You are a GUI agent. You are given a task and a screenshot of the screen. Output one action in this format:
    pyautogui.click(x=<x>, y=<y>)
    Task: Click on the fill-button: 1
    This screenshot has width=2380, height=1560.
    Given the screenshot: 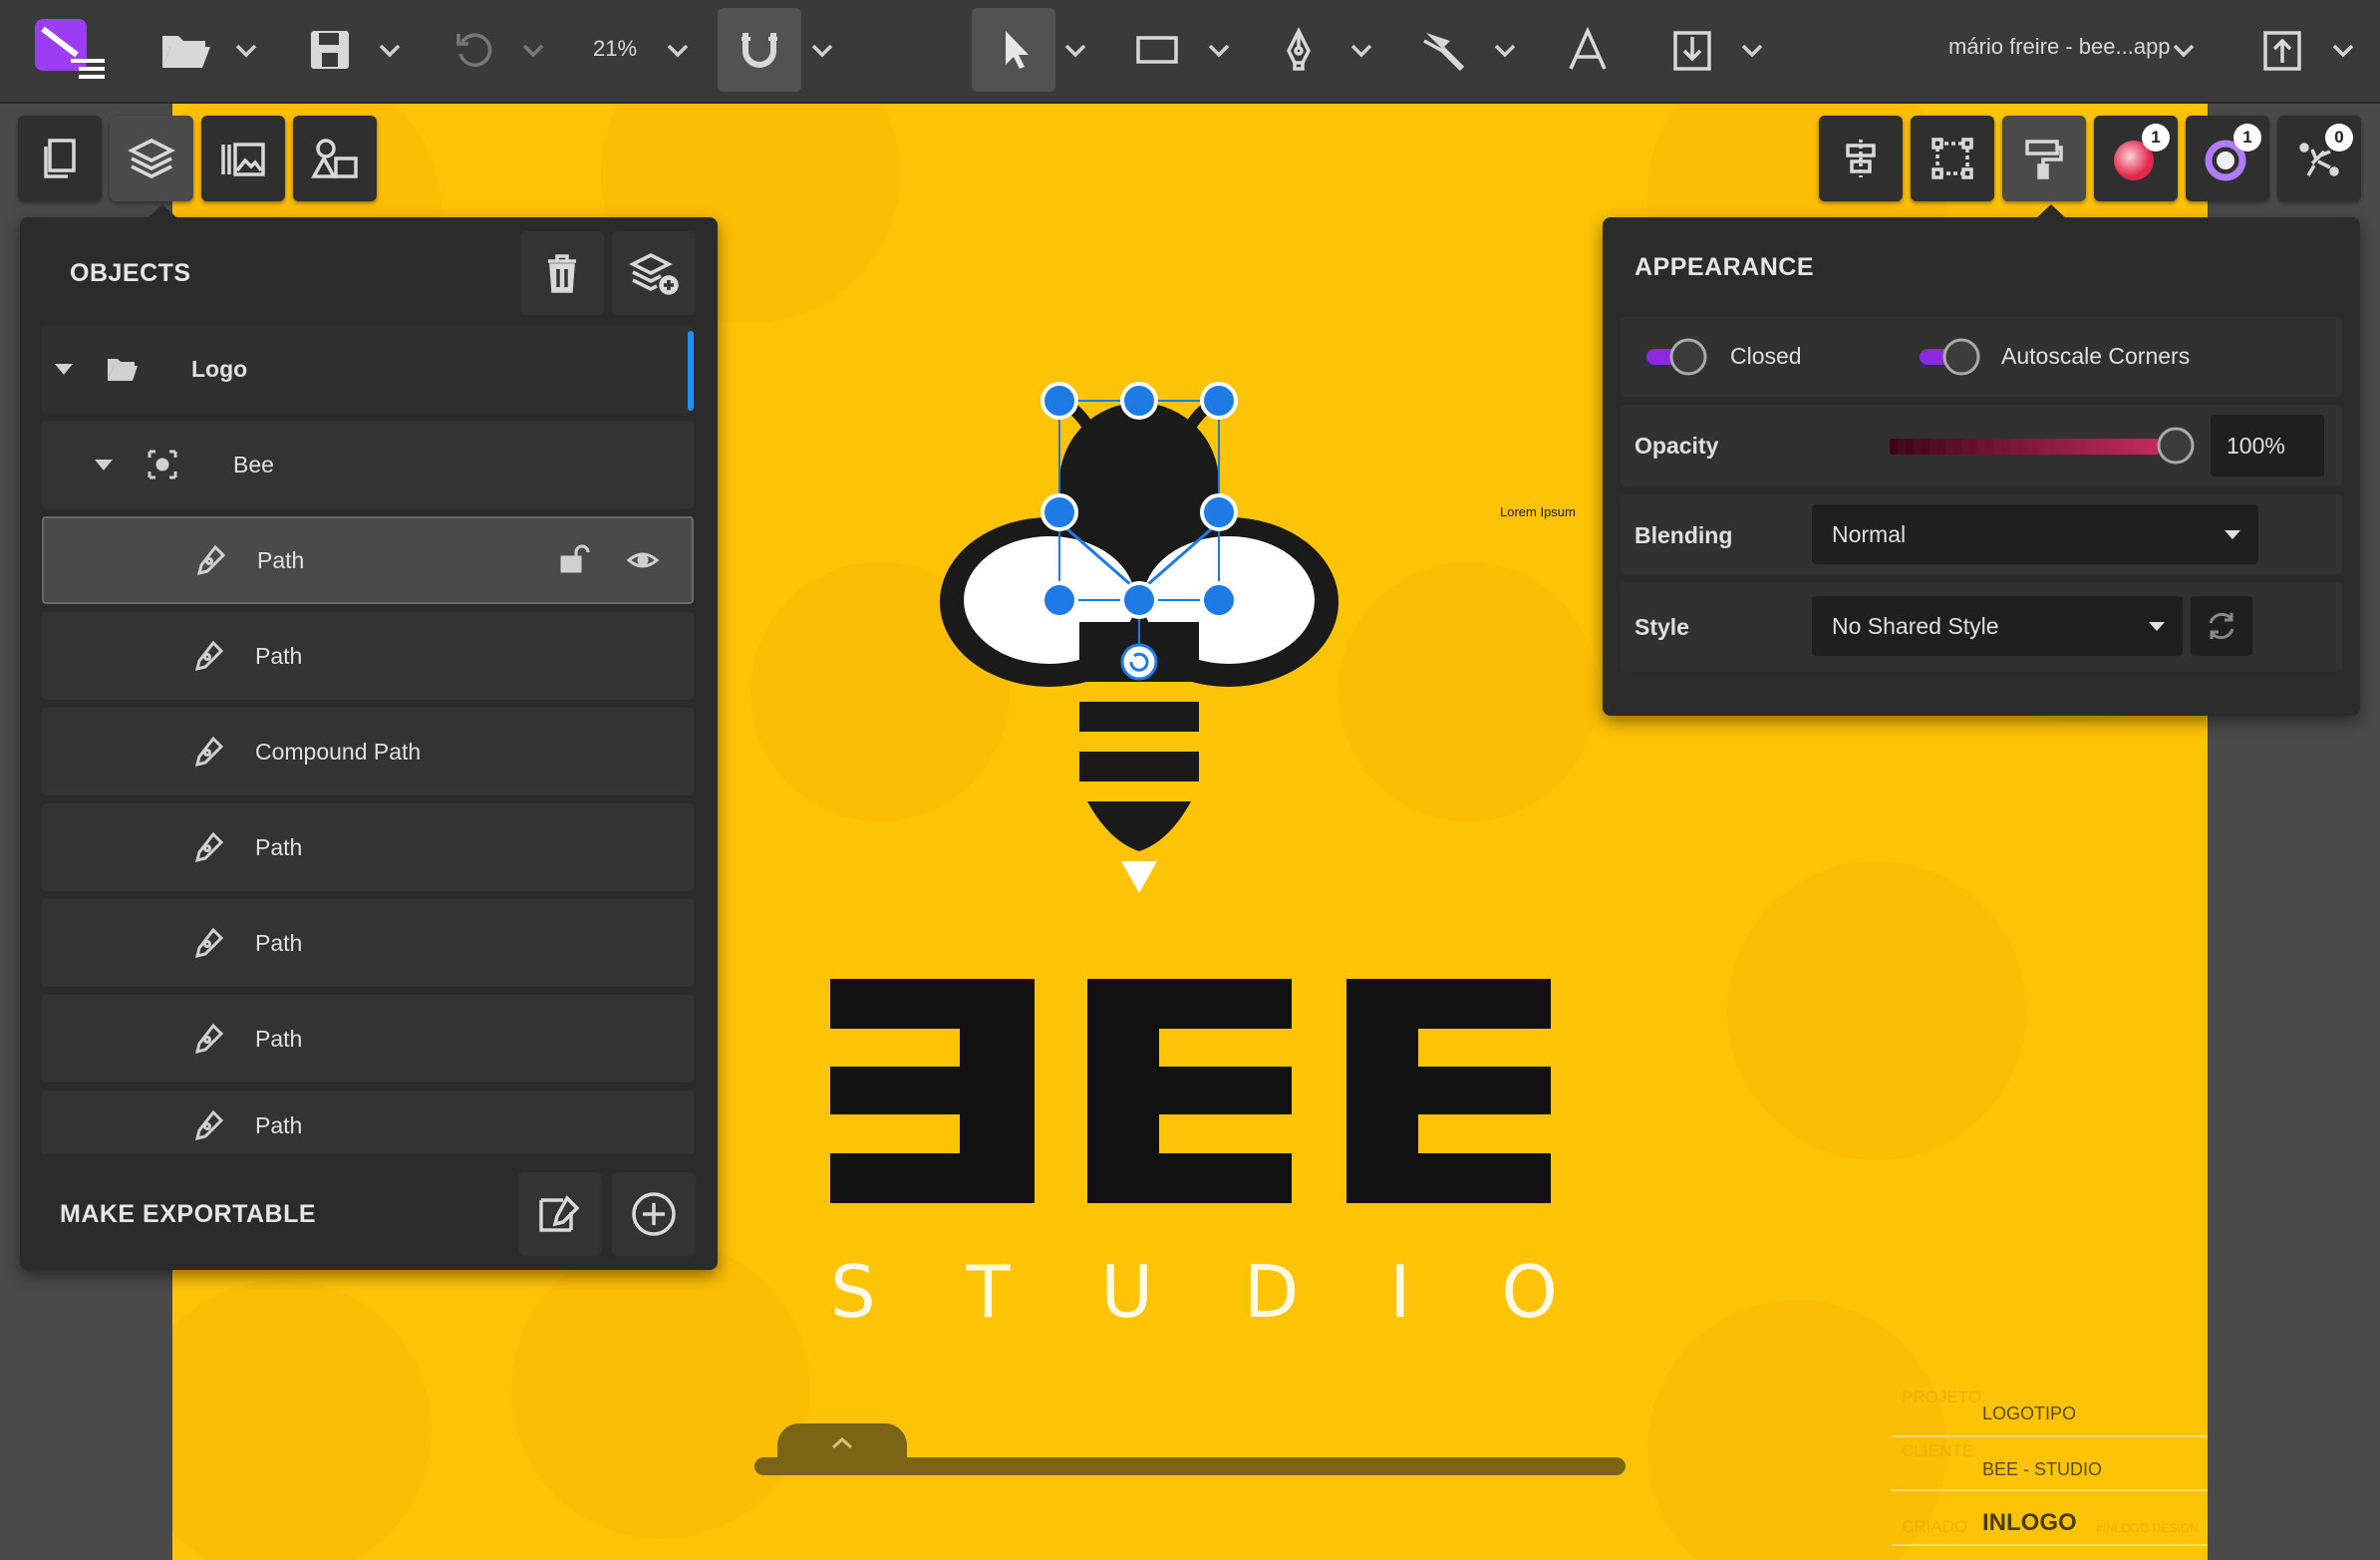 What is the action you would take?
    pyautogui.click(x=2136, y=158)
    